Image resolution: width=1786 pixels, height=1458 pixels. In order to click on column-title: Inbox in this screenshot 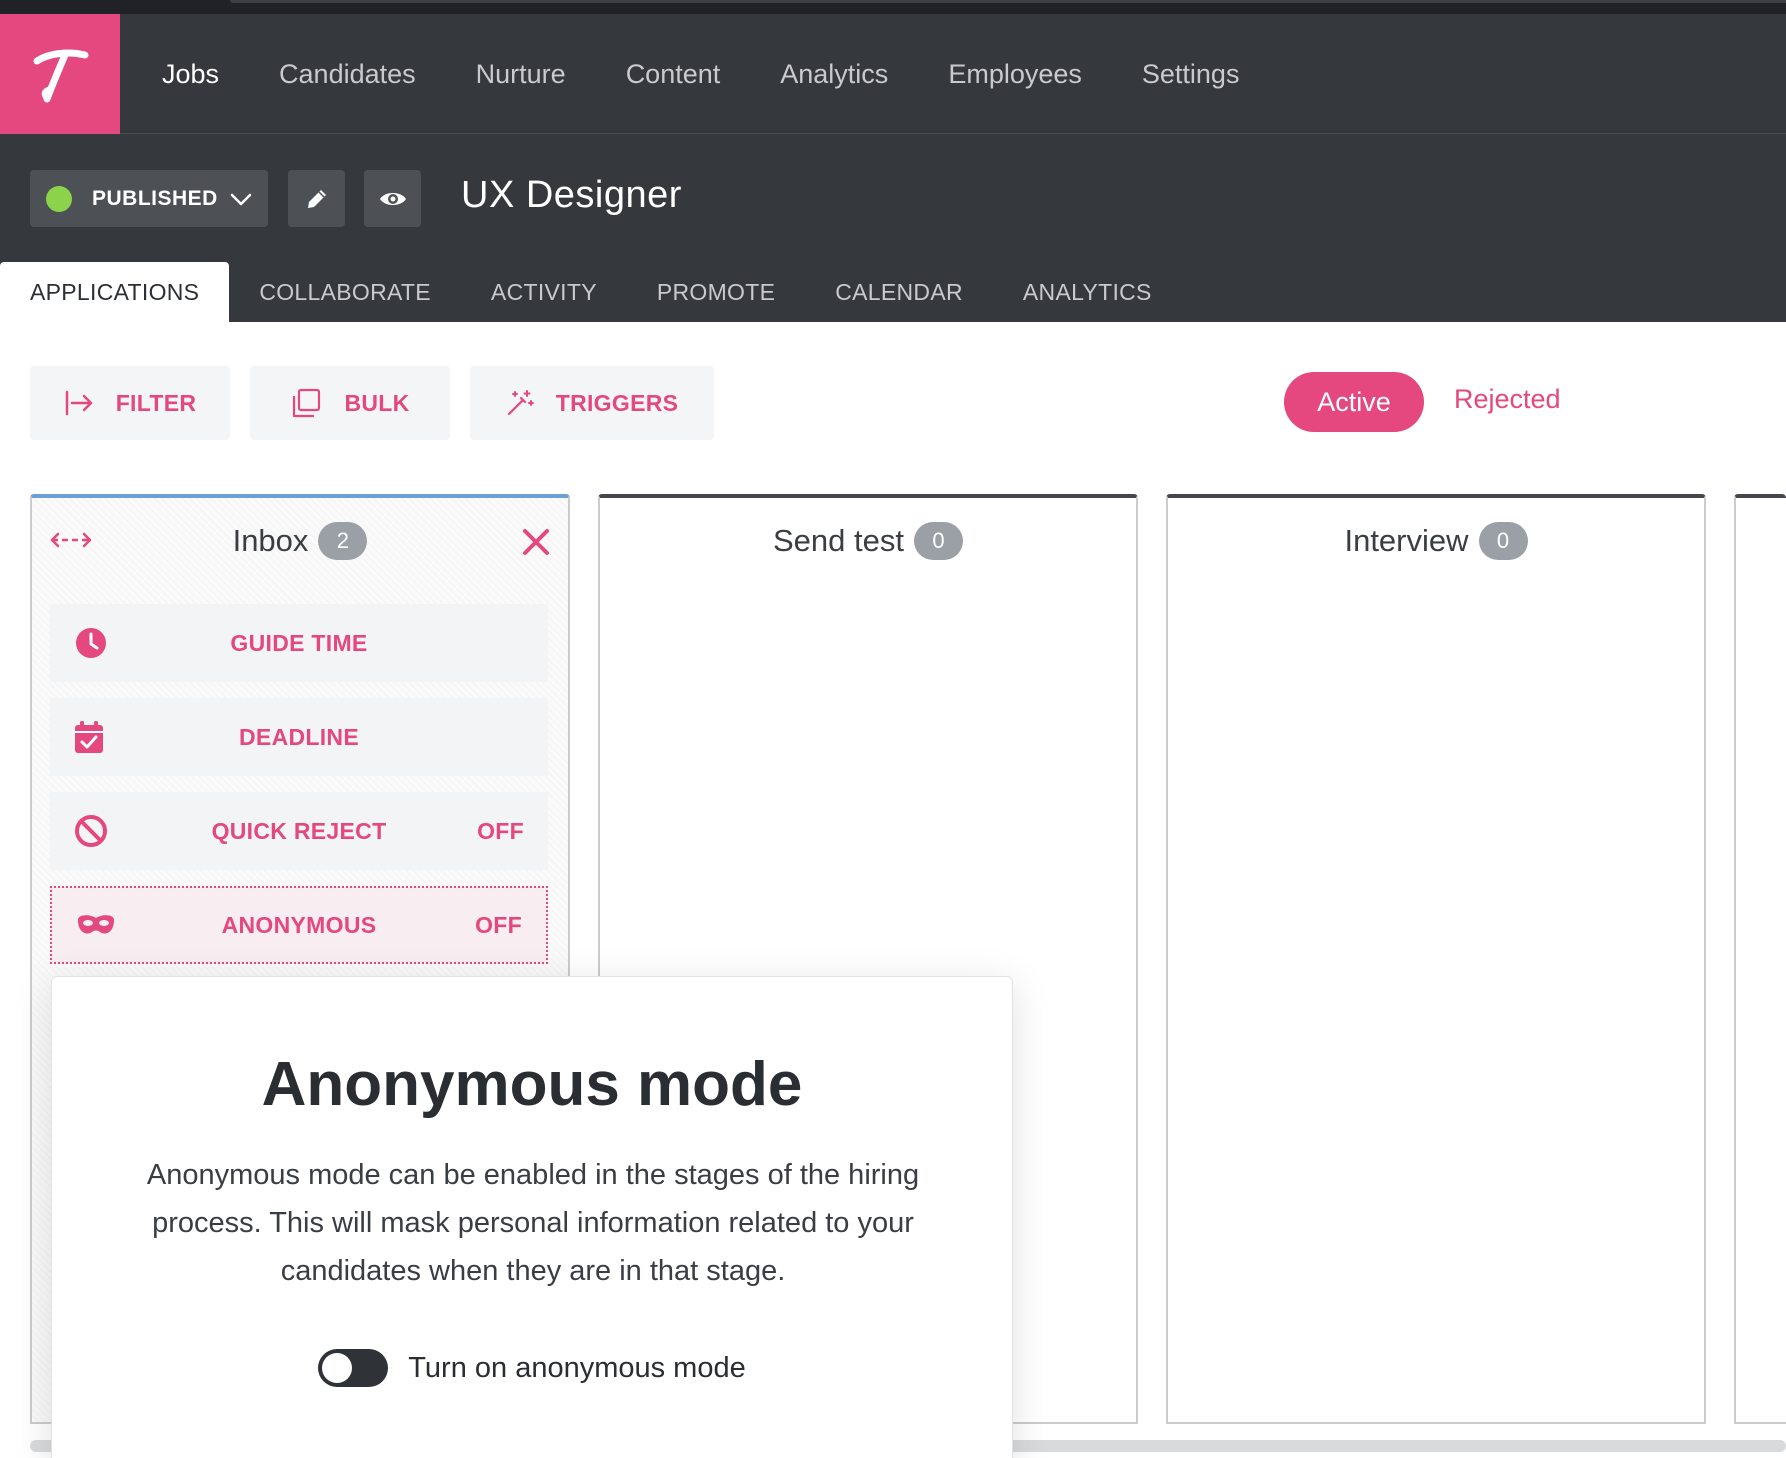, I will do `click(270, 540)`.